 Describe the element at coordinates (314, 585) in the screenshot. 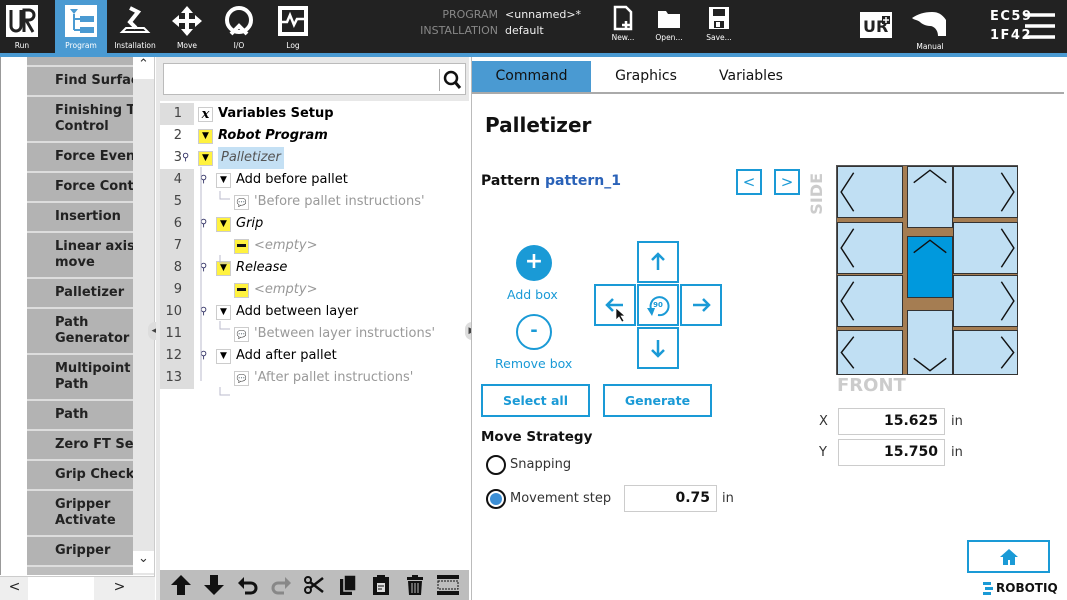

I see `cut-button` at that location.